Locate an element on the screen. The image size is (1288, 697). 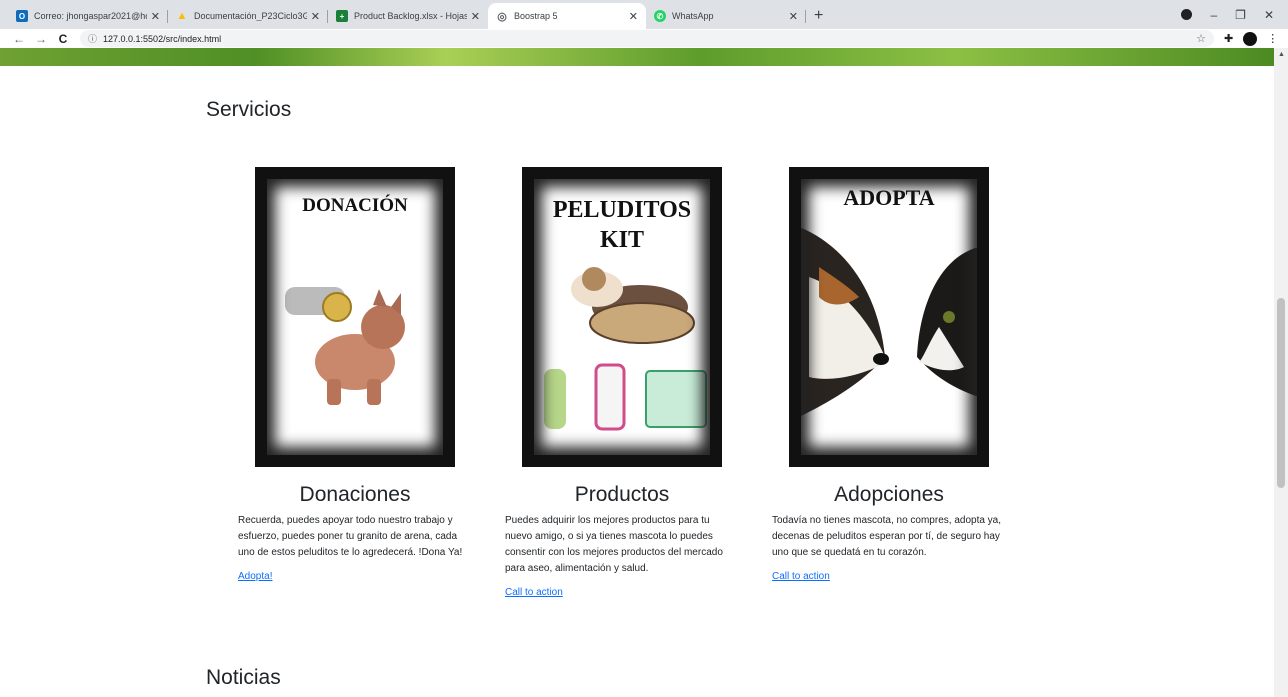
google-sheets-icon: + is located at coordinates (342, 16).